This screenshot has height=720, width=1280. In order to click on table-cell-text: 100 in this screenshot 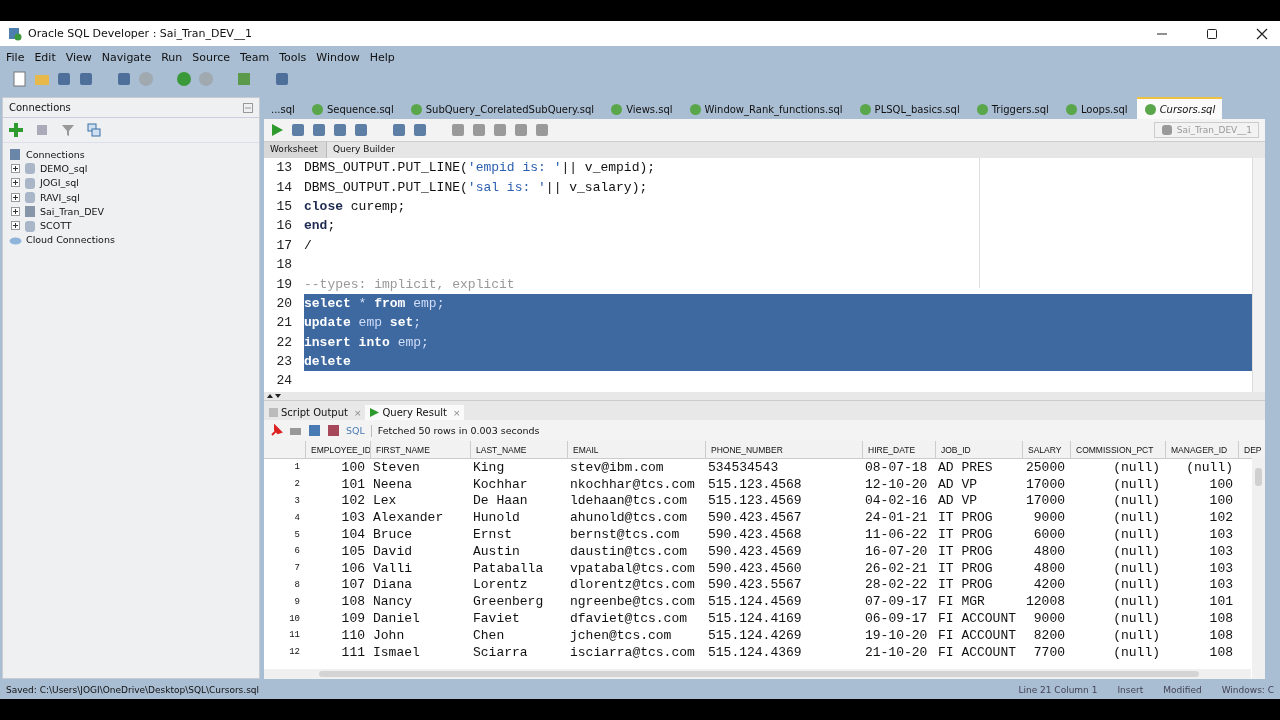, I will do `click(1221, 501)`.